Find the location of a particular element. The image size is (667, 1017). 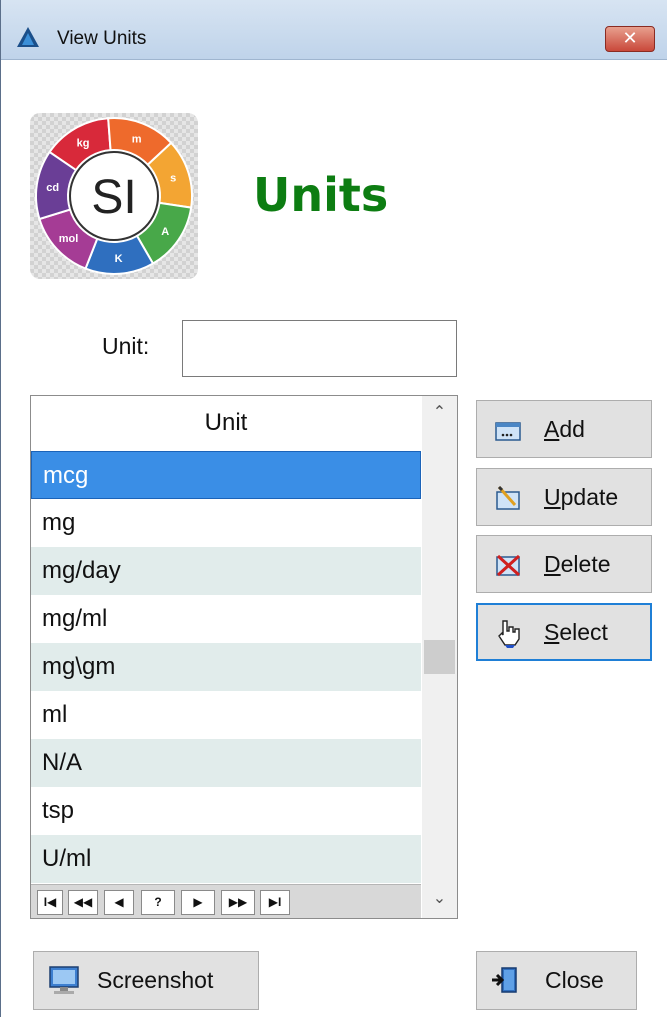

delete-button-mnemonic: D is located at coordinates (552, 564).